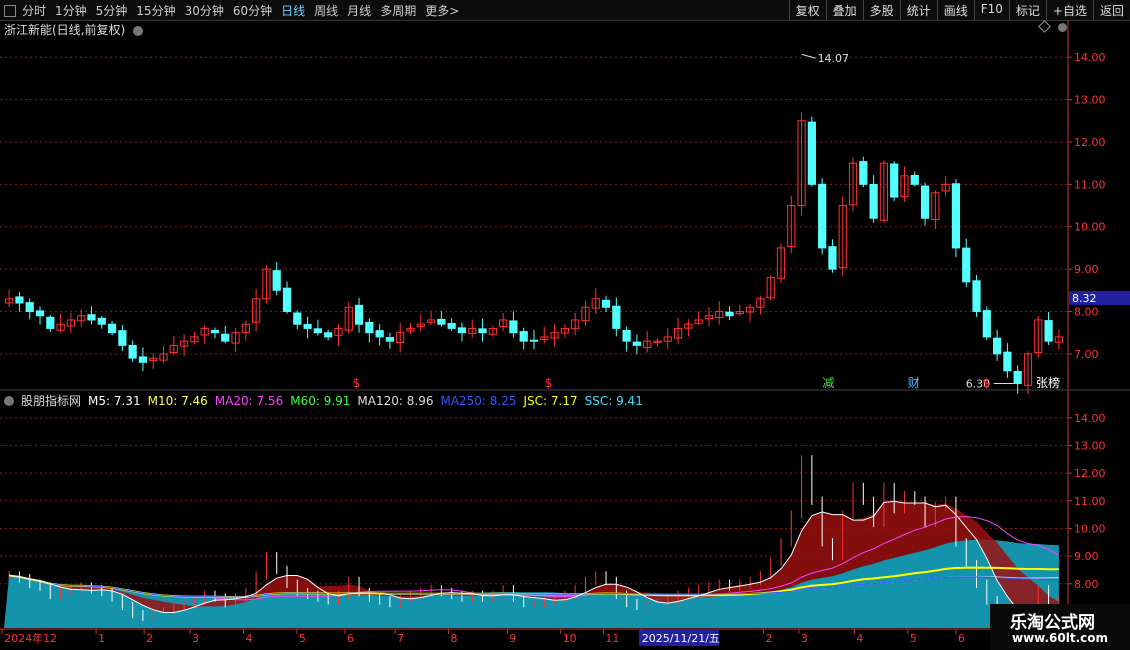 The width and height of the screenshot is (1130, 650). Describe the element at coordinates (1048, 382) in the screenshot. I see `event-marker: 张榜` at that location.